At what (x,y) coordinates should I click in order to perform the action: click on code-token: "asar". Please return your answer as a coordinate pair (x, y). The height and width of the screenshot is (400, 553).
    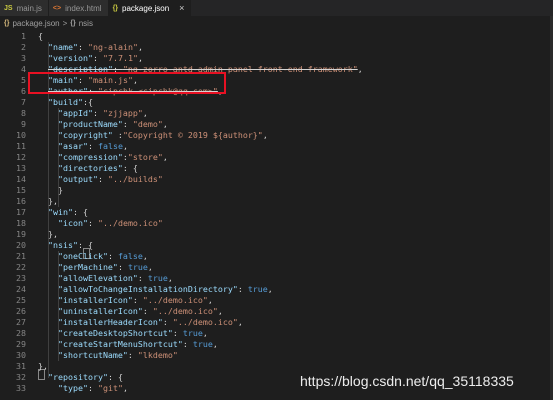
    Looking at the image, I should click on (72, 146).